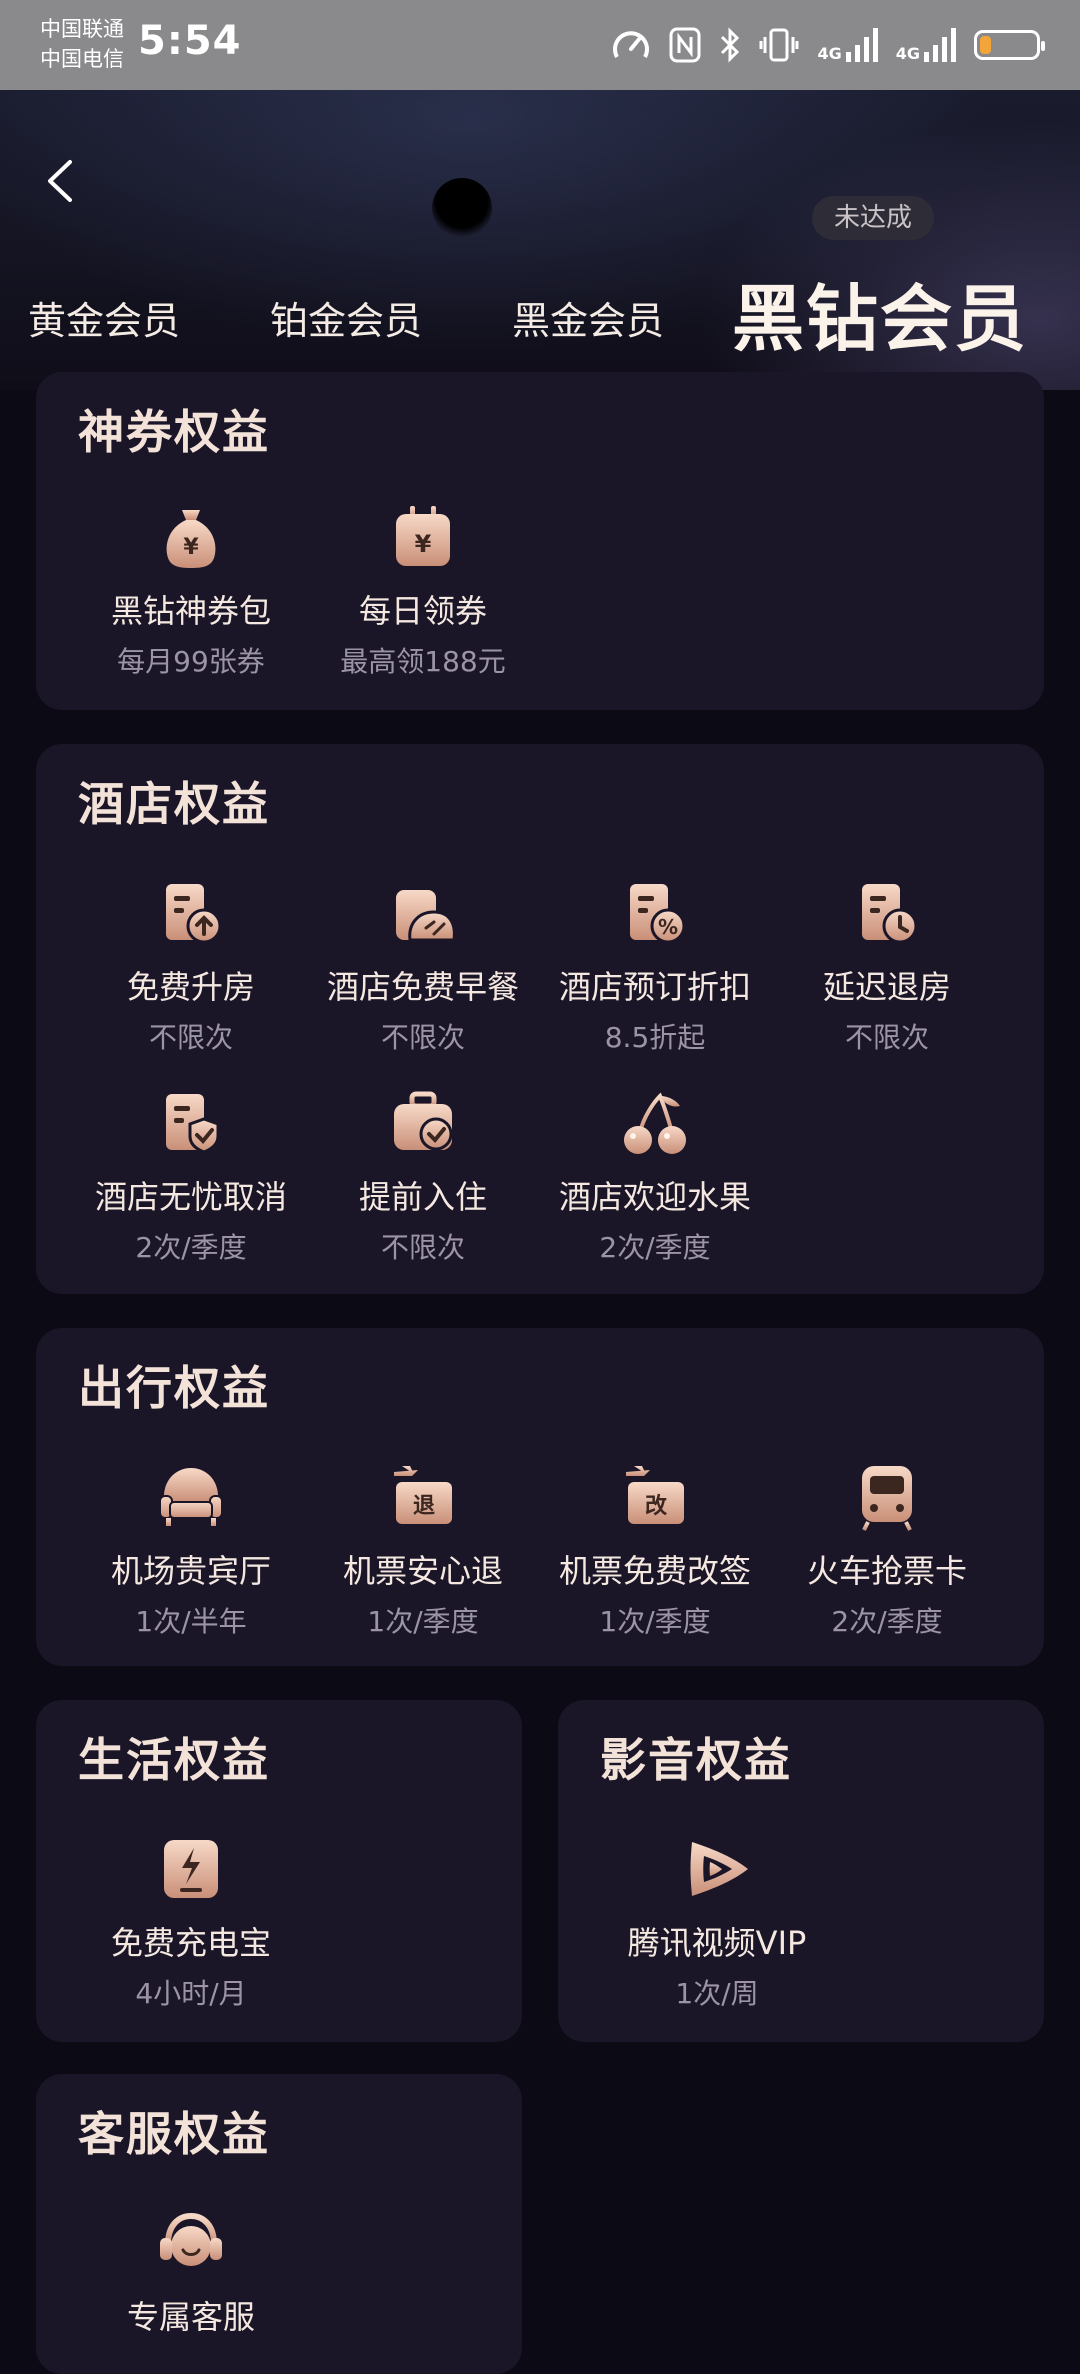  I want to click on benefit-item: ¥ 黑钻神券包 每月99张券, so click(191, 591).